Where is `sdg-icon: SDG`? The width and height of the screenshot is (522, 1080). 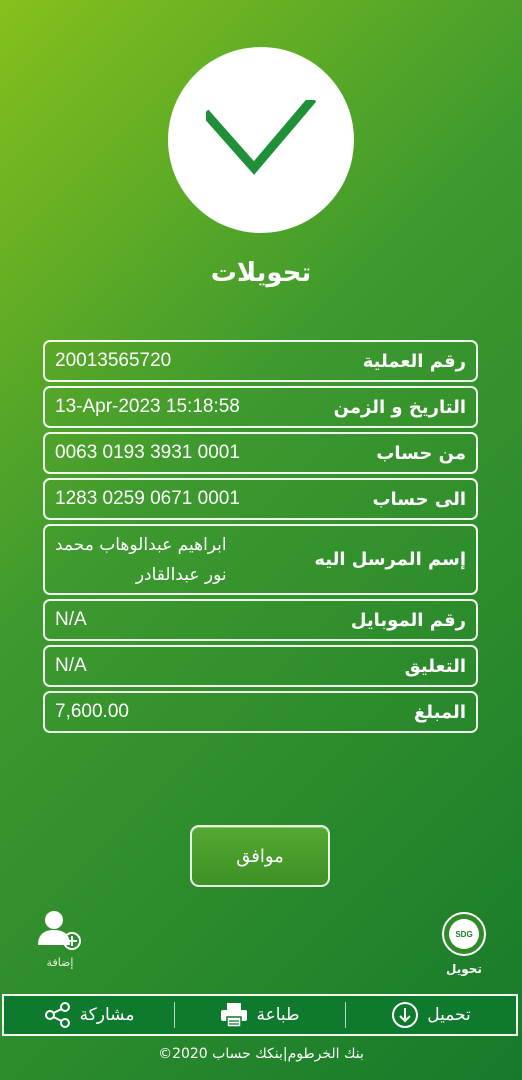
sdg-icon: SDG is located at coordinates (464, 934).